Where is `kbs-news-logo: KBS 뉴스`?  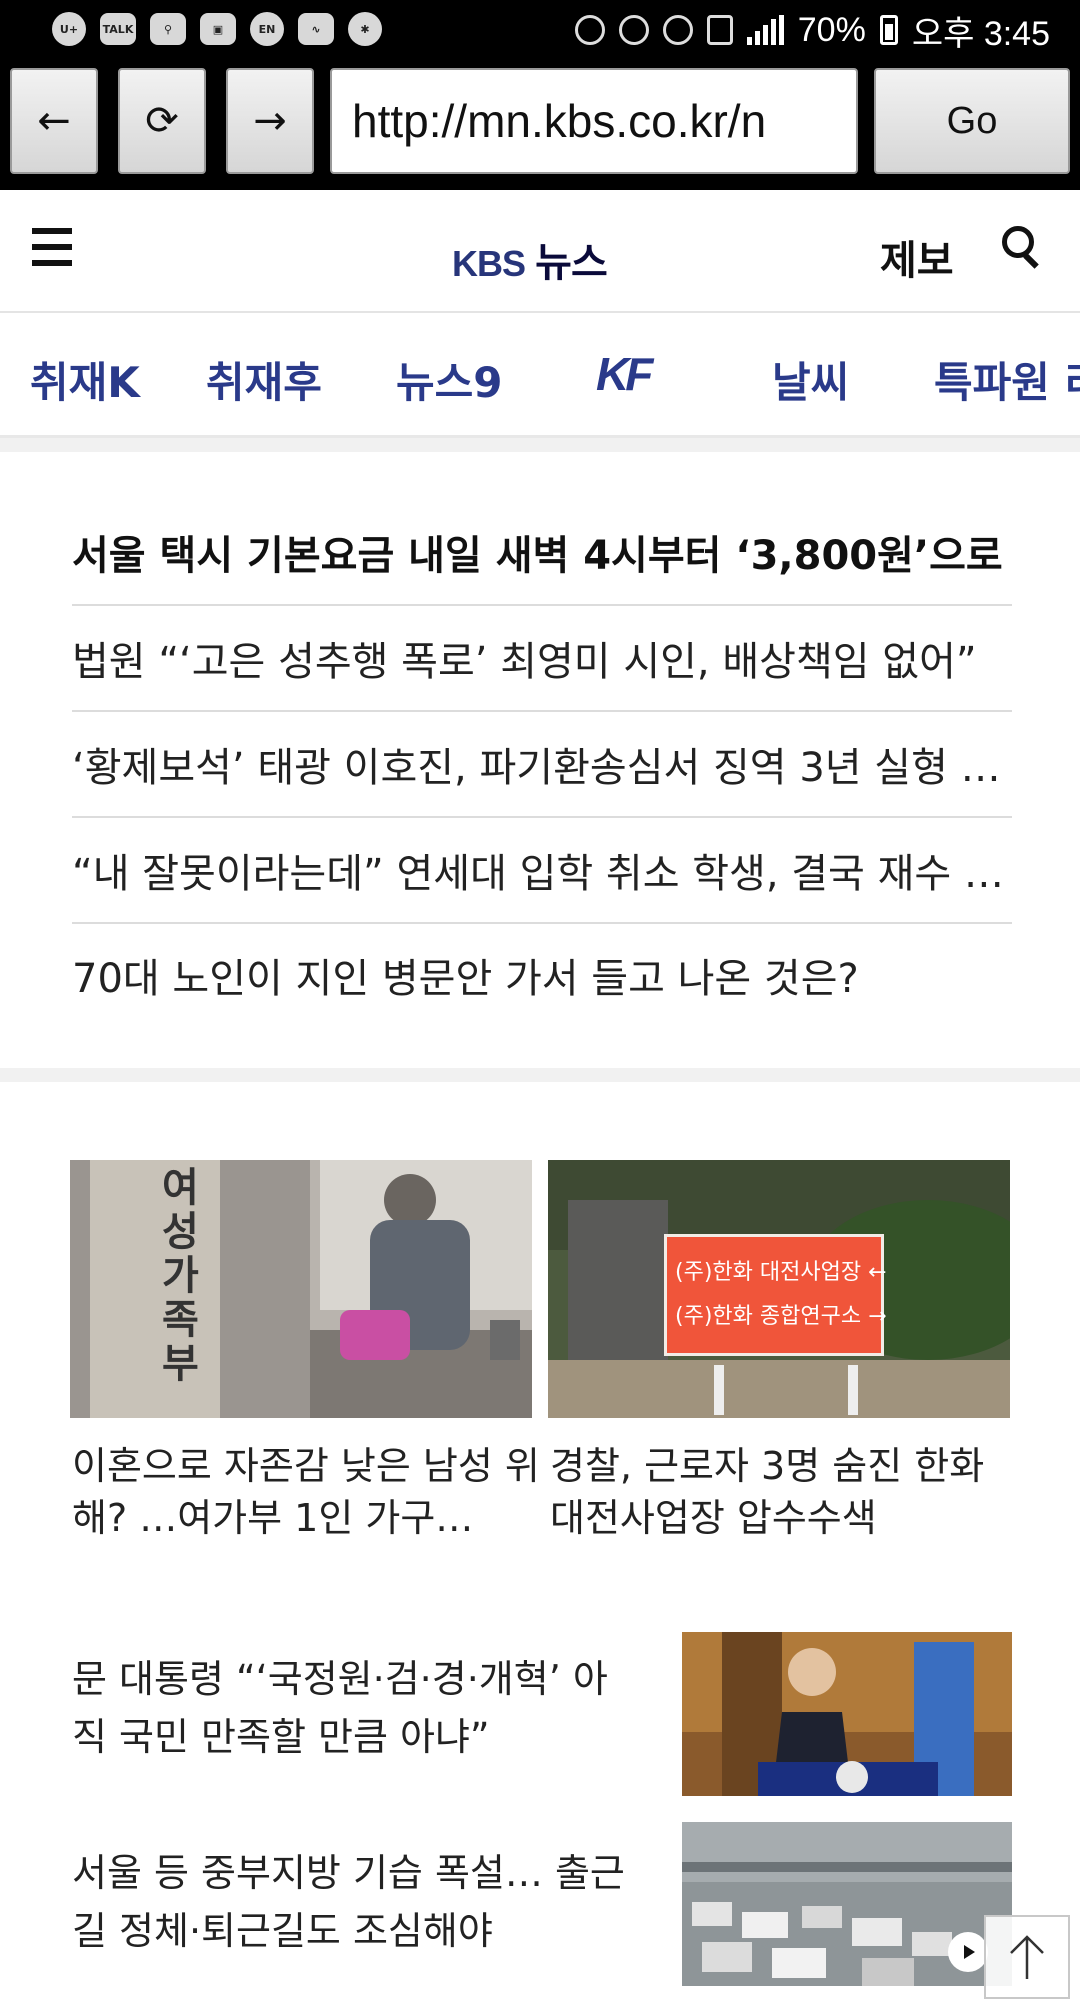 kbs-news-logo: KBS 뉴스 is located at coordinates (530, 259).